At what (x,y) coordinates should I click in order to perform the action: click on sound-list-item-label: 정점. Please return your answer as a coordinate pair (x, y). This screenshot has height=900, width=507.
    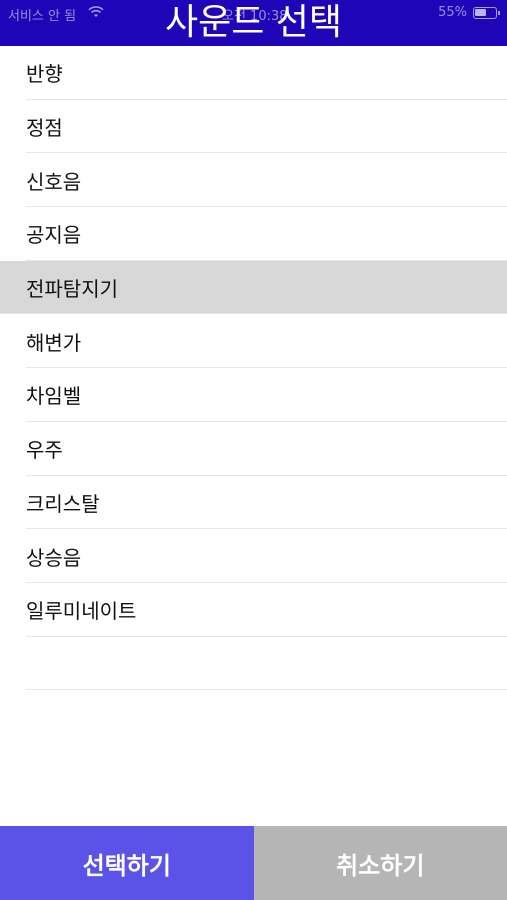
    Looking at the image, I should click on (44, 128).